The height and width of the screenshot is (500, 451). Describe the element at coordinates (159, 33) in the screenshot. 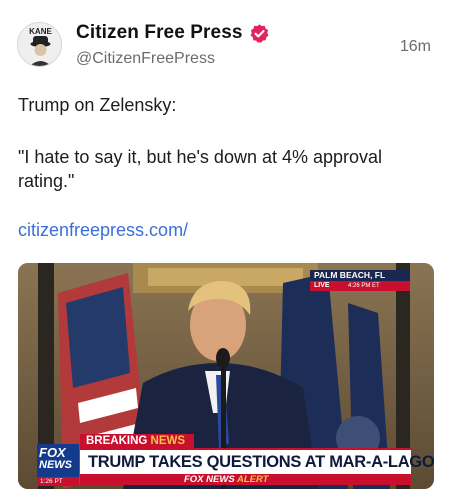

I see `display-name: Citizen Free Press` at that location.